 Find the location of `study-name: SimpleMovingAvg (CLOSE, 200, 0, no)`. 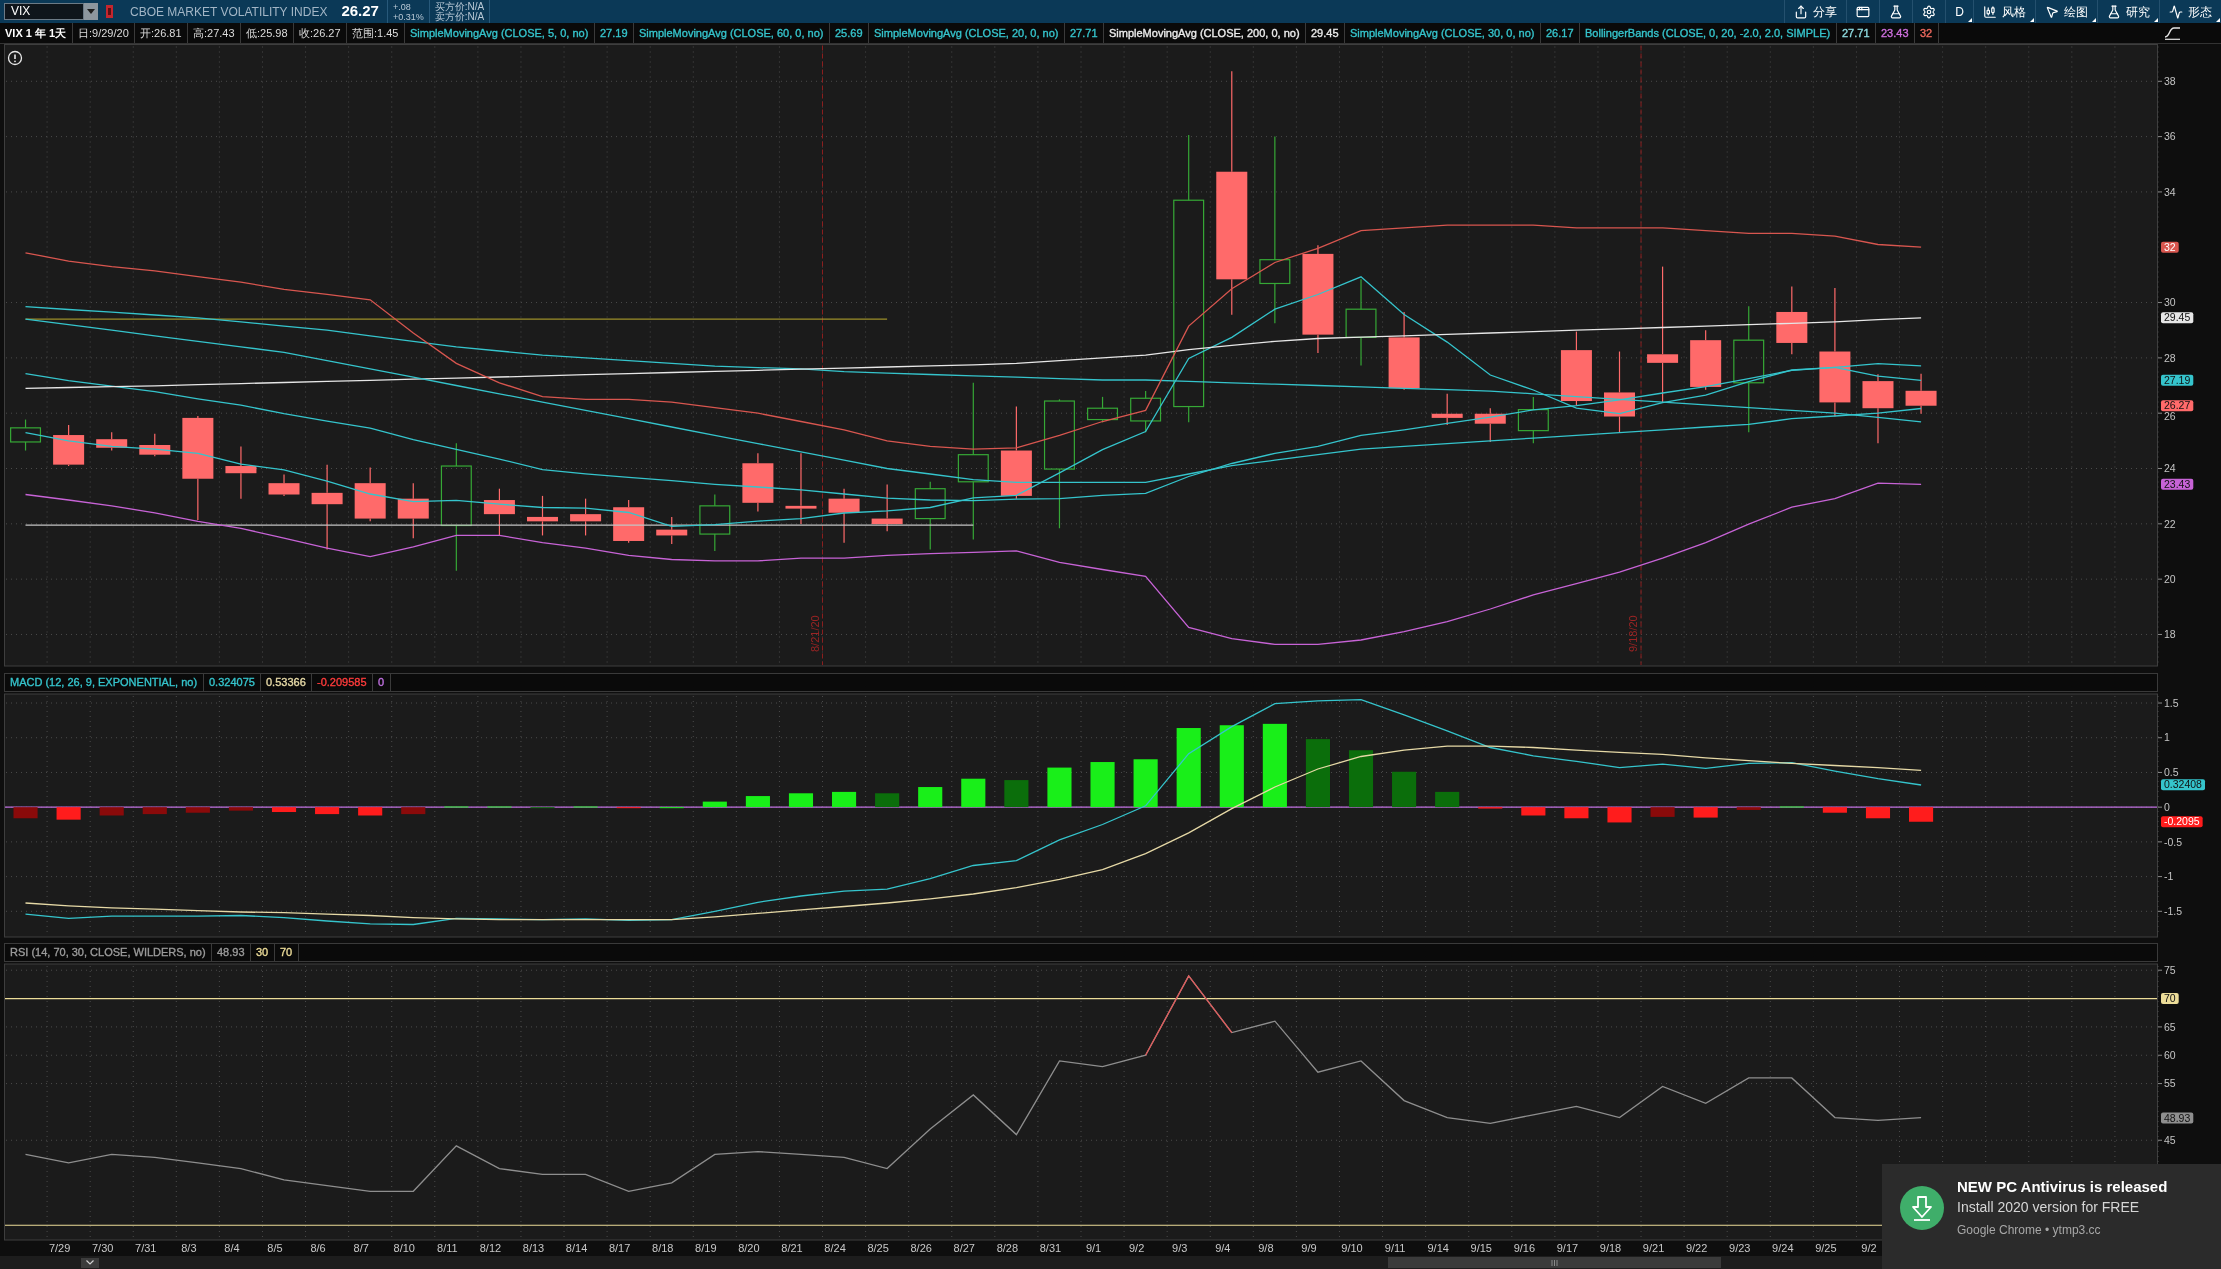

study-name: SimpleMovingAvg (CLOSE, 200, 0, no) is located at coordinates (1204, 33).